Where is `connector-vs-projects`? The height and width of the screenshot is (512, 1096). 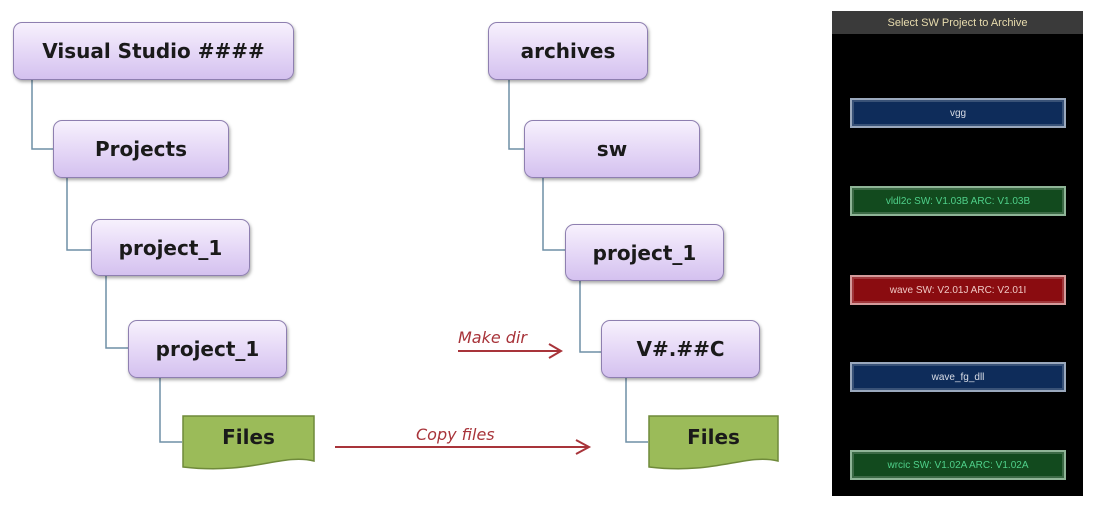
connector-vs-projects is located at coordinates (42, 115).